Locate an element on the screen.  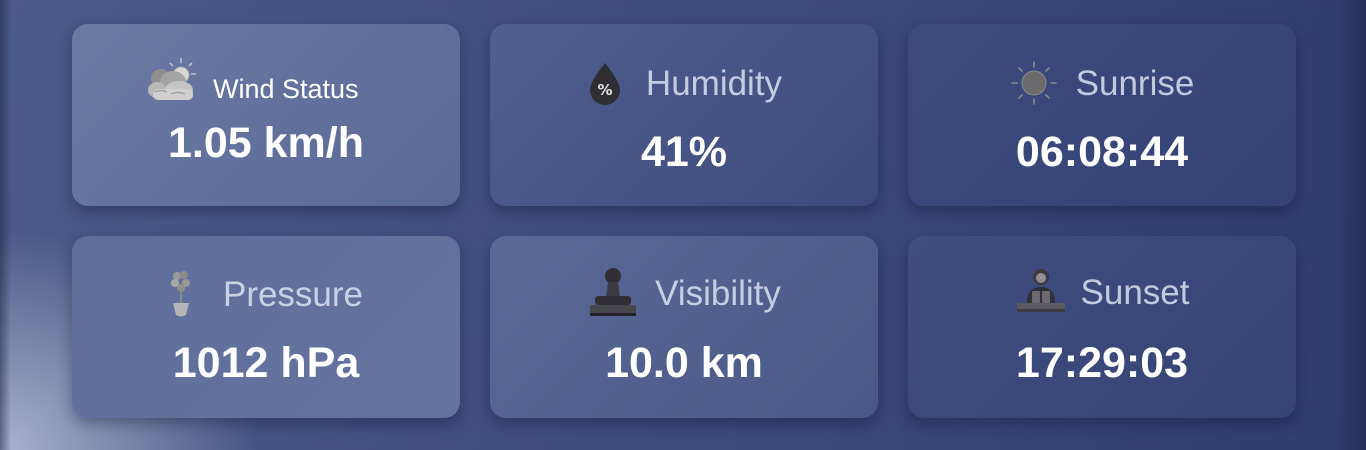
humidity-value: 41% is located at coordinates (684, 152).